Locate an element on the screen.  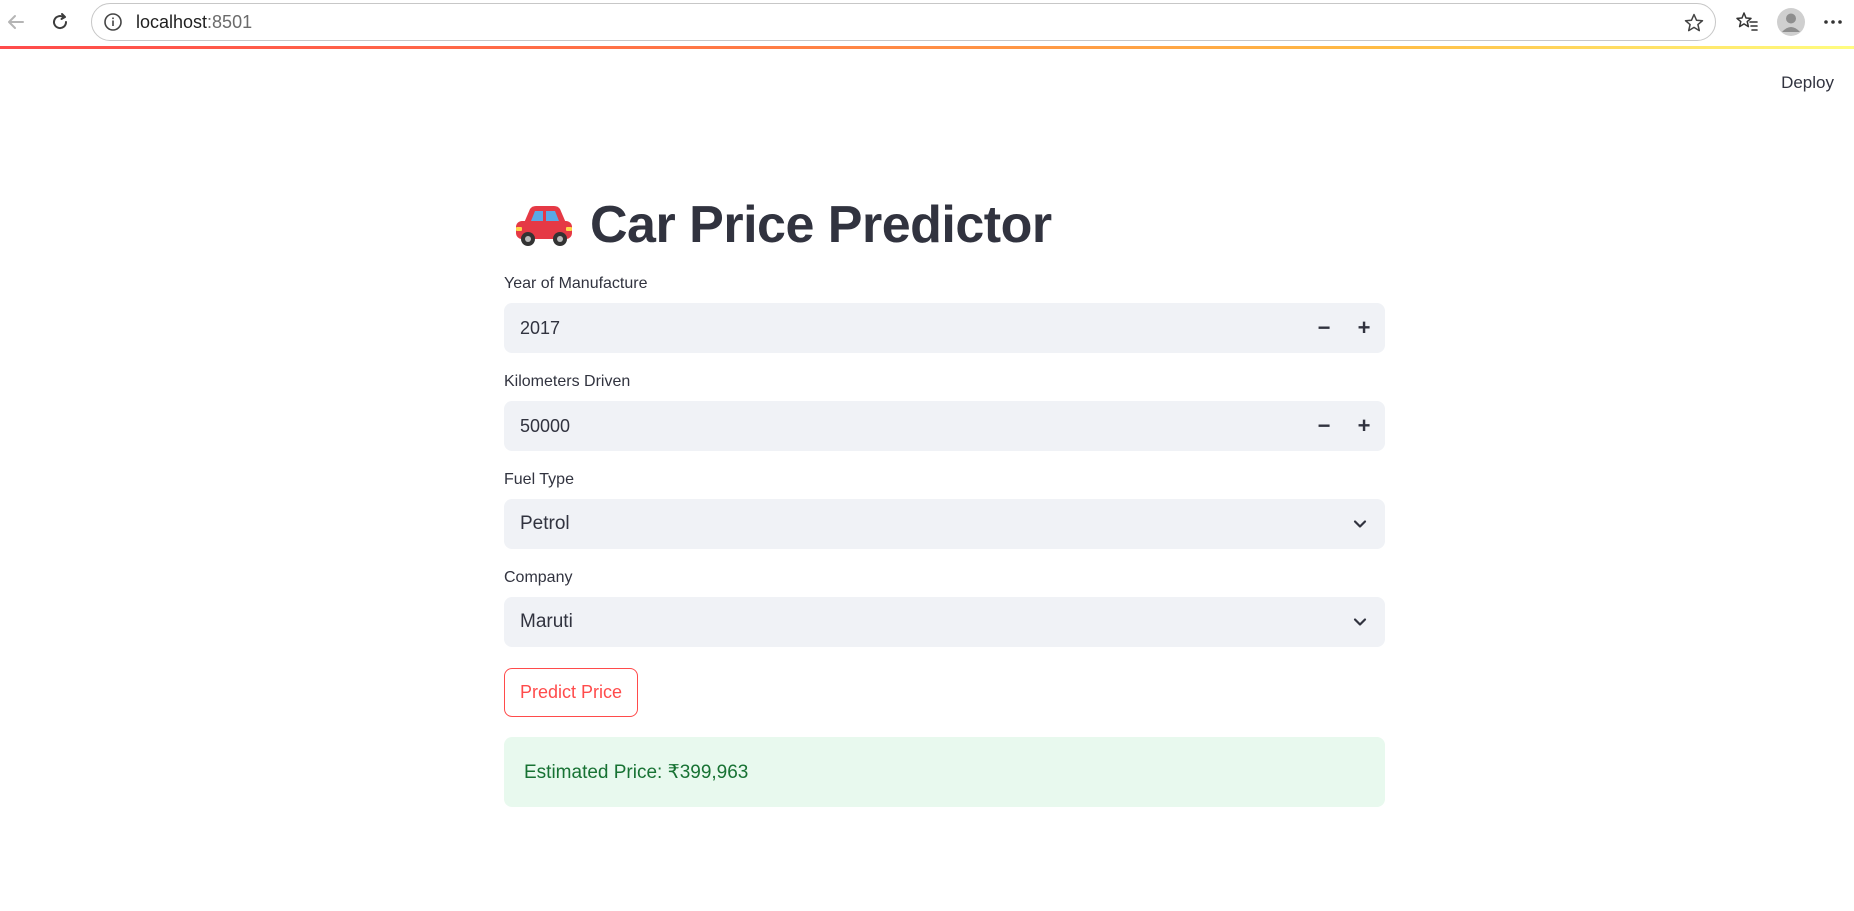
reload-icon is located at coordinates (60, 21).